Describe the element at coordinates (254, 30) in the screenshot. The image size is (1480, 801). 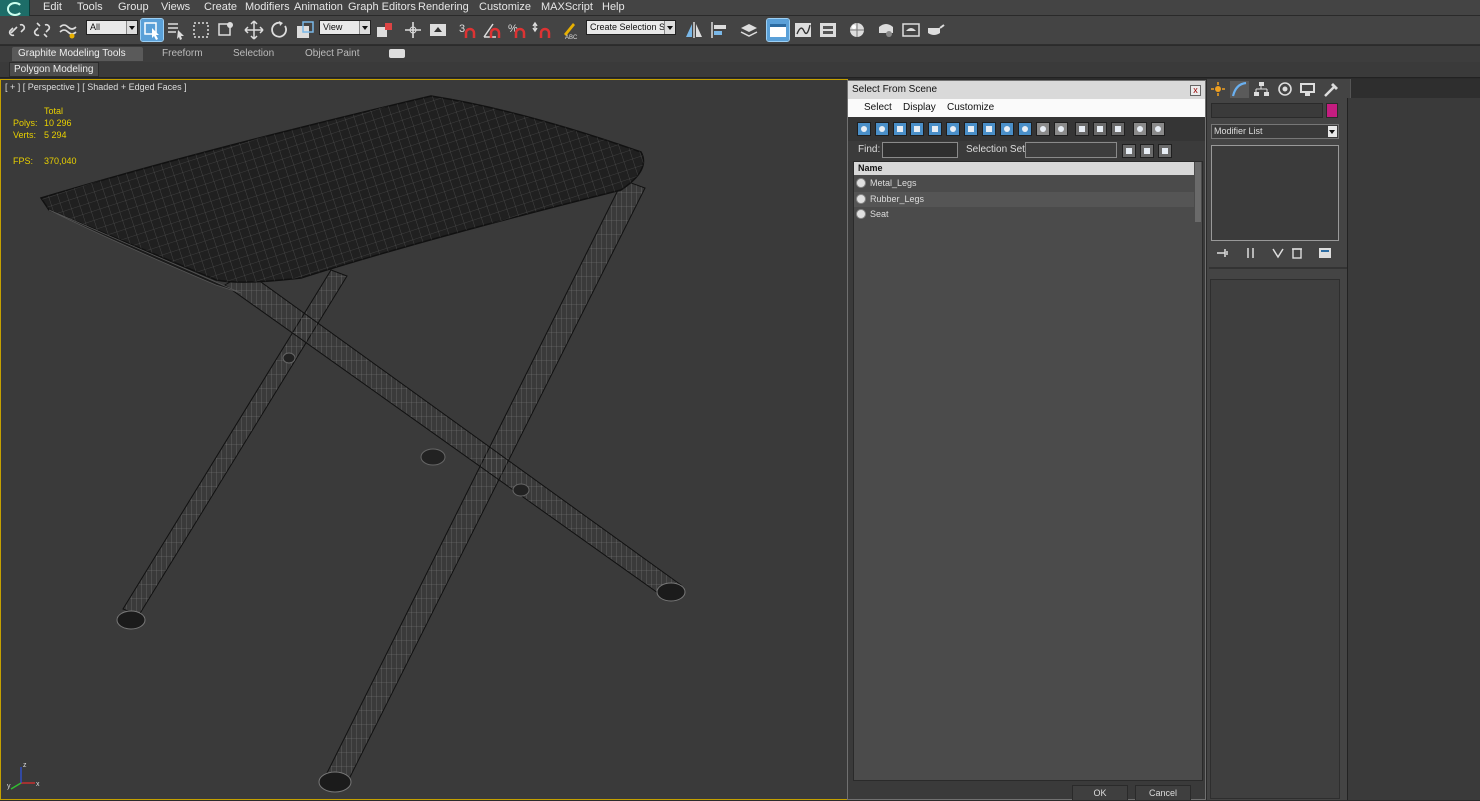
I see `move-icon` at that location.